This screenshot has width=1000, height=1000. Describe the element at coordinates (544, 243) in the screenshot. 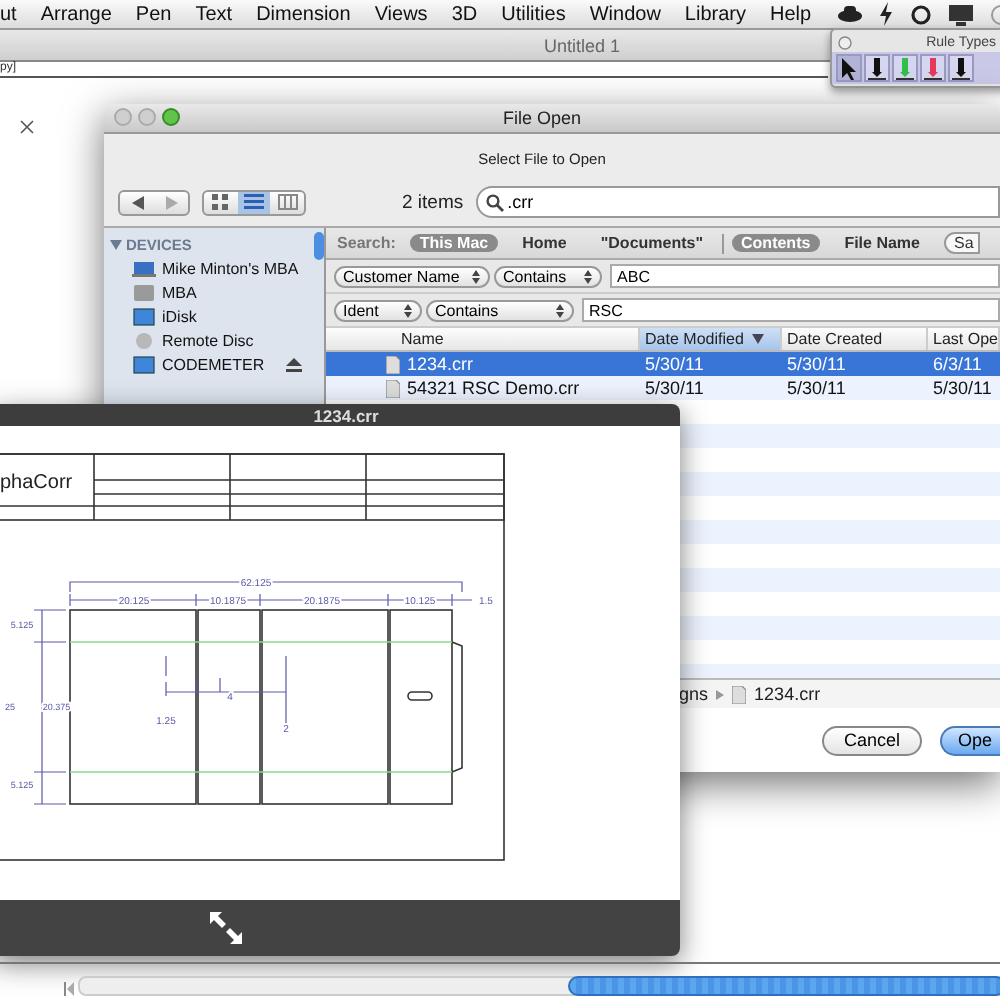

I see `scope-button: Home` at that location.